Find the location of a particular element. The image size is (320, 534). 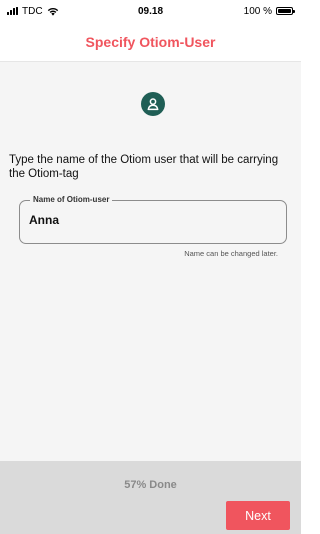

status-right: 100 % is located at coordinates (269, 11).